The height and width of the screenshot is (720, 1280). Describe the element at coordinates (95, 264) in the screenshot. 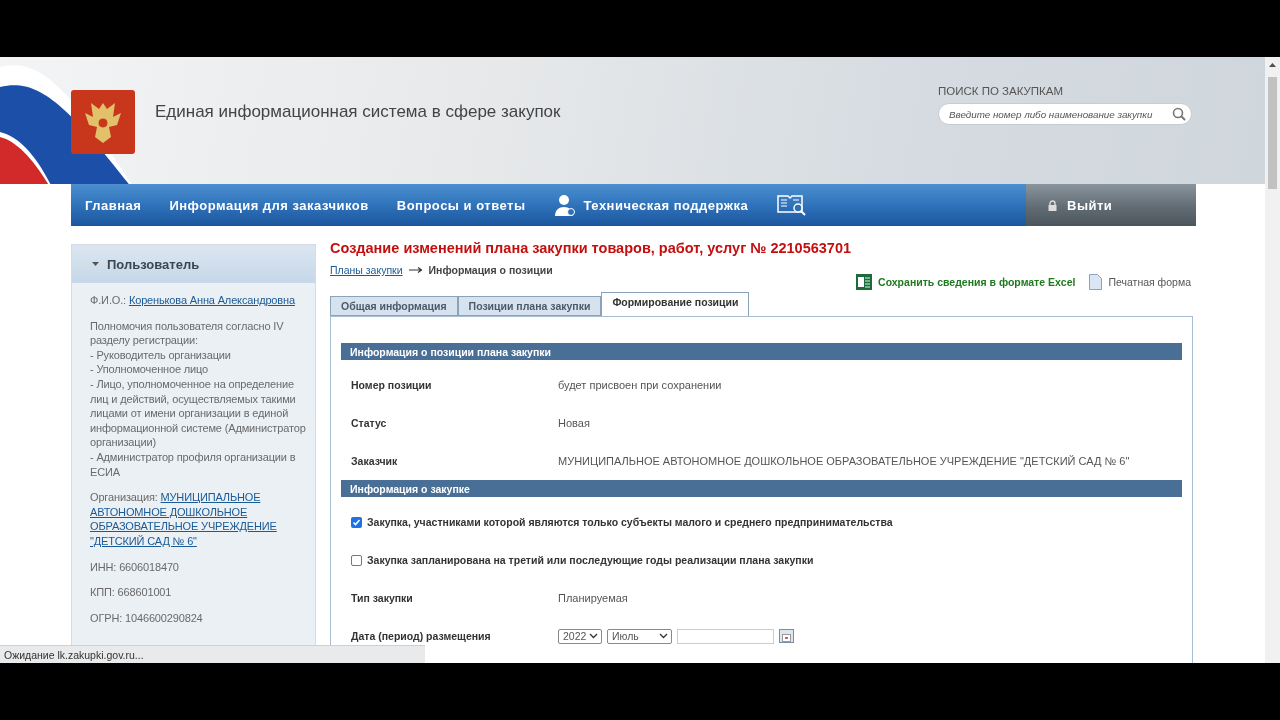

I see `caret-icon` at that location.